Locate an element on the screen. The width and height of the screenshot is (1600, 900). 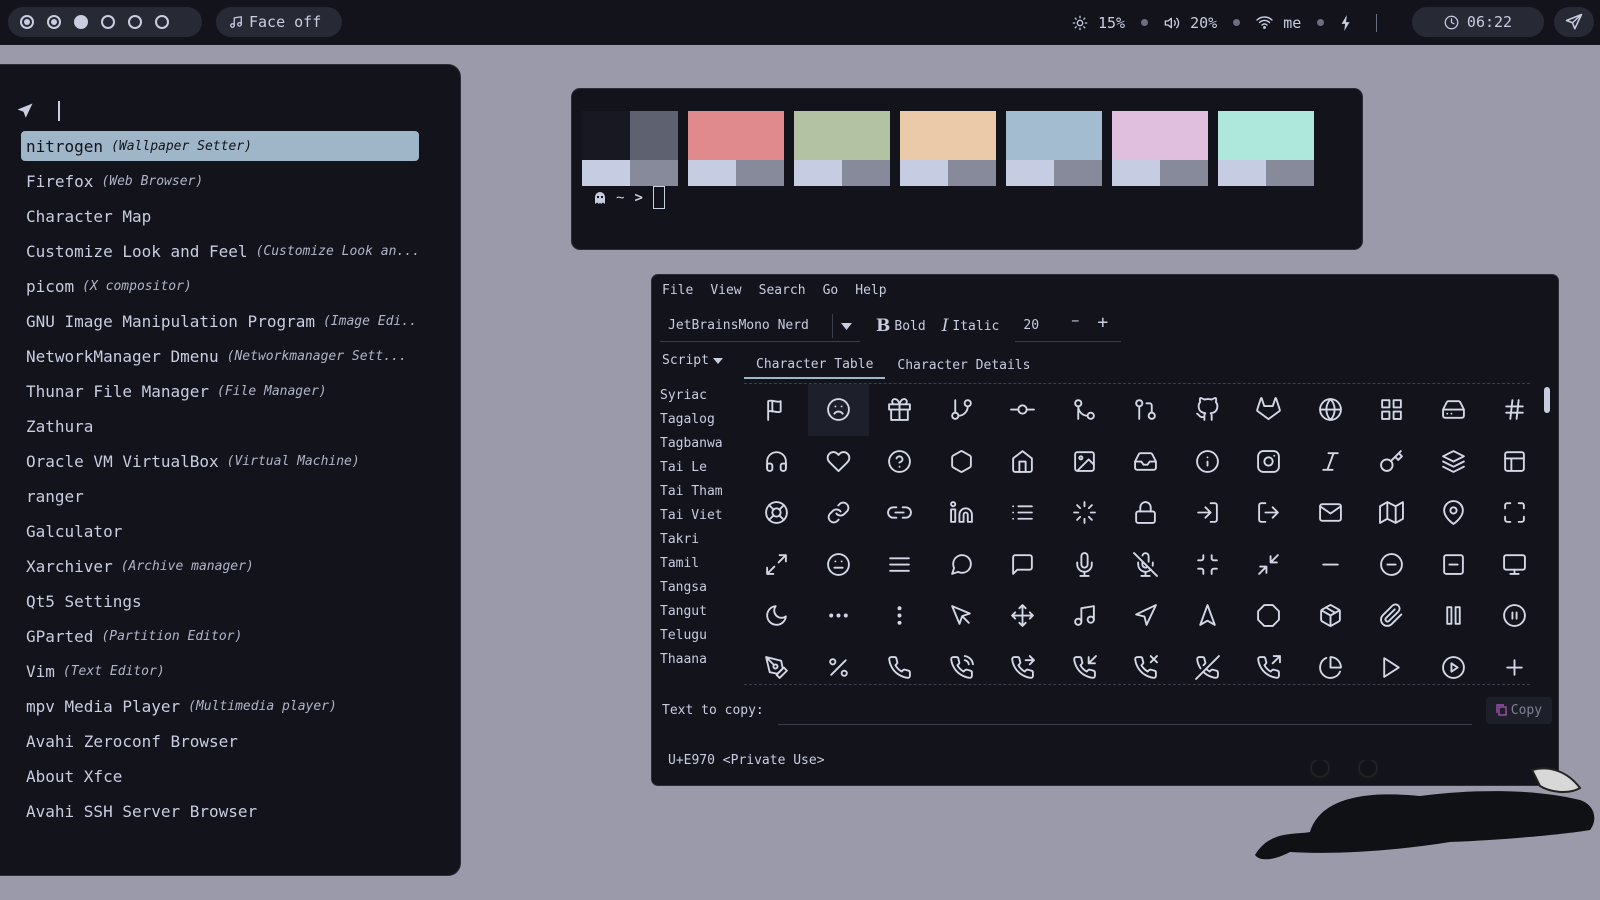
mic-off-icon is located at coordinates (1146, 565).